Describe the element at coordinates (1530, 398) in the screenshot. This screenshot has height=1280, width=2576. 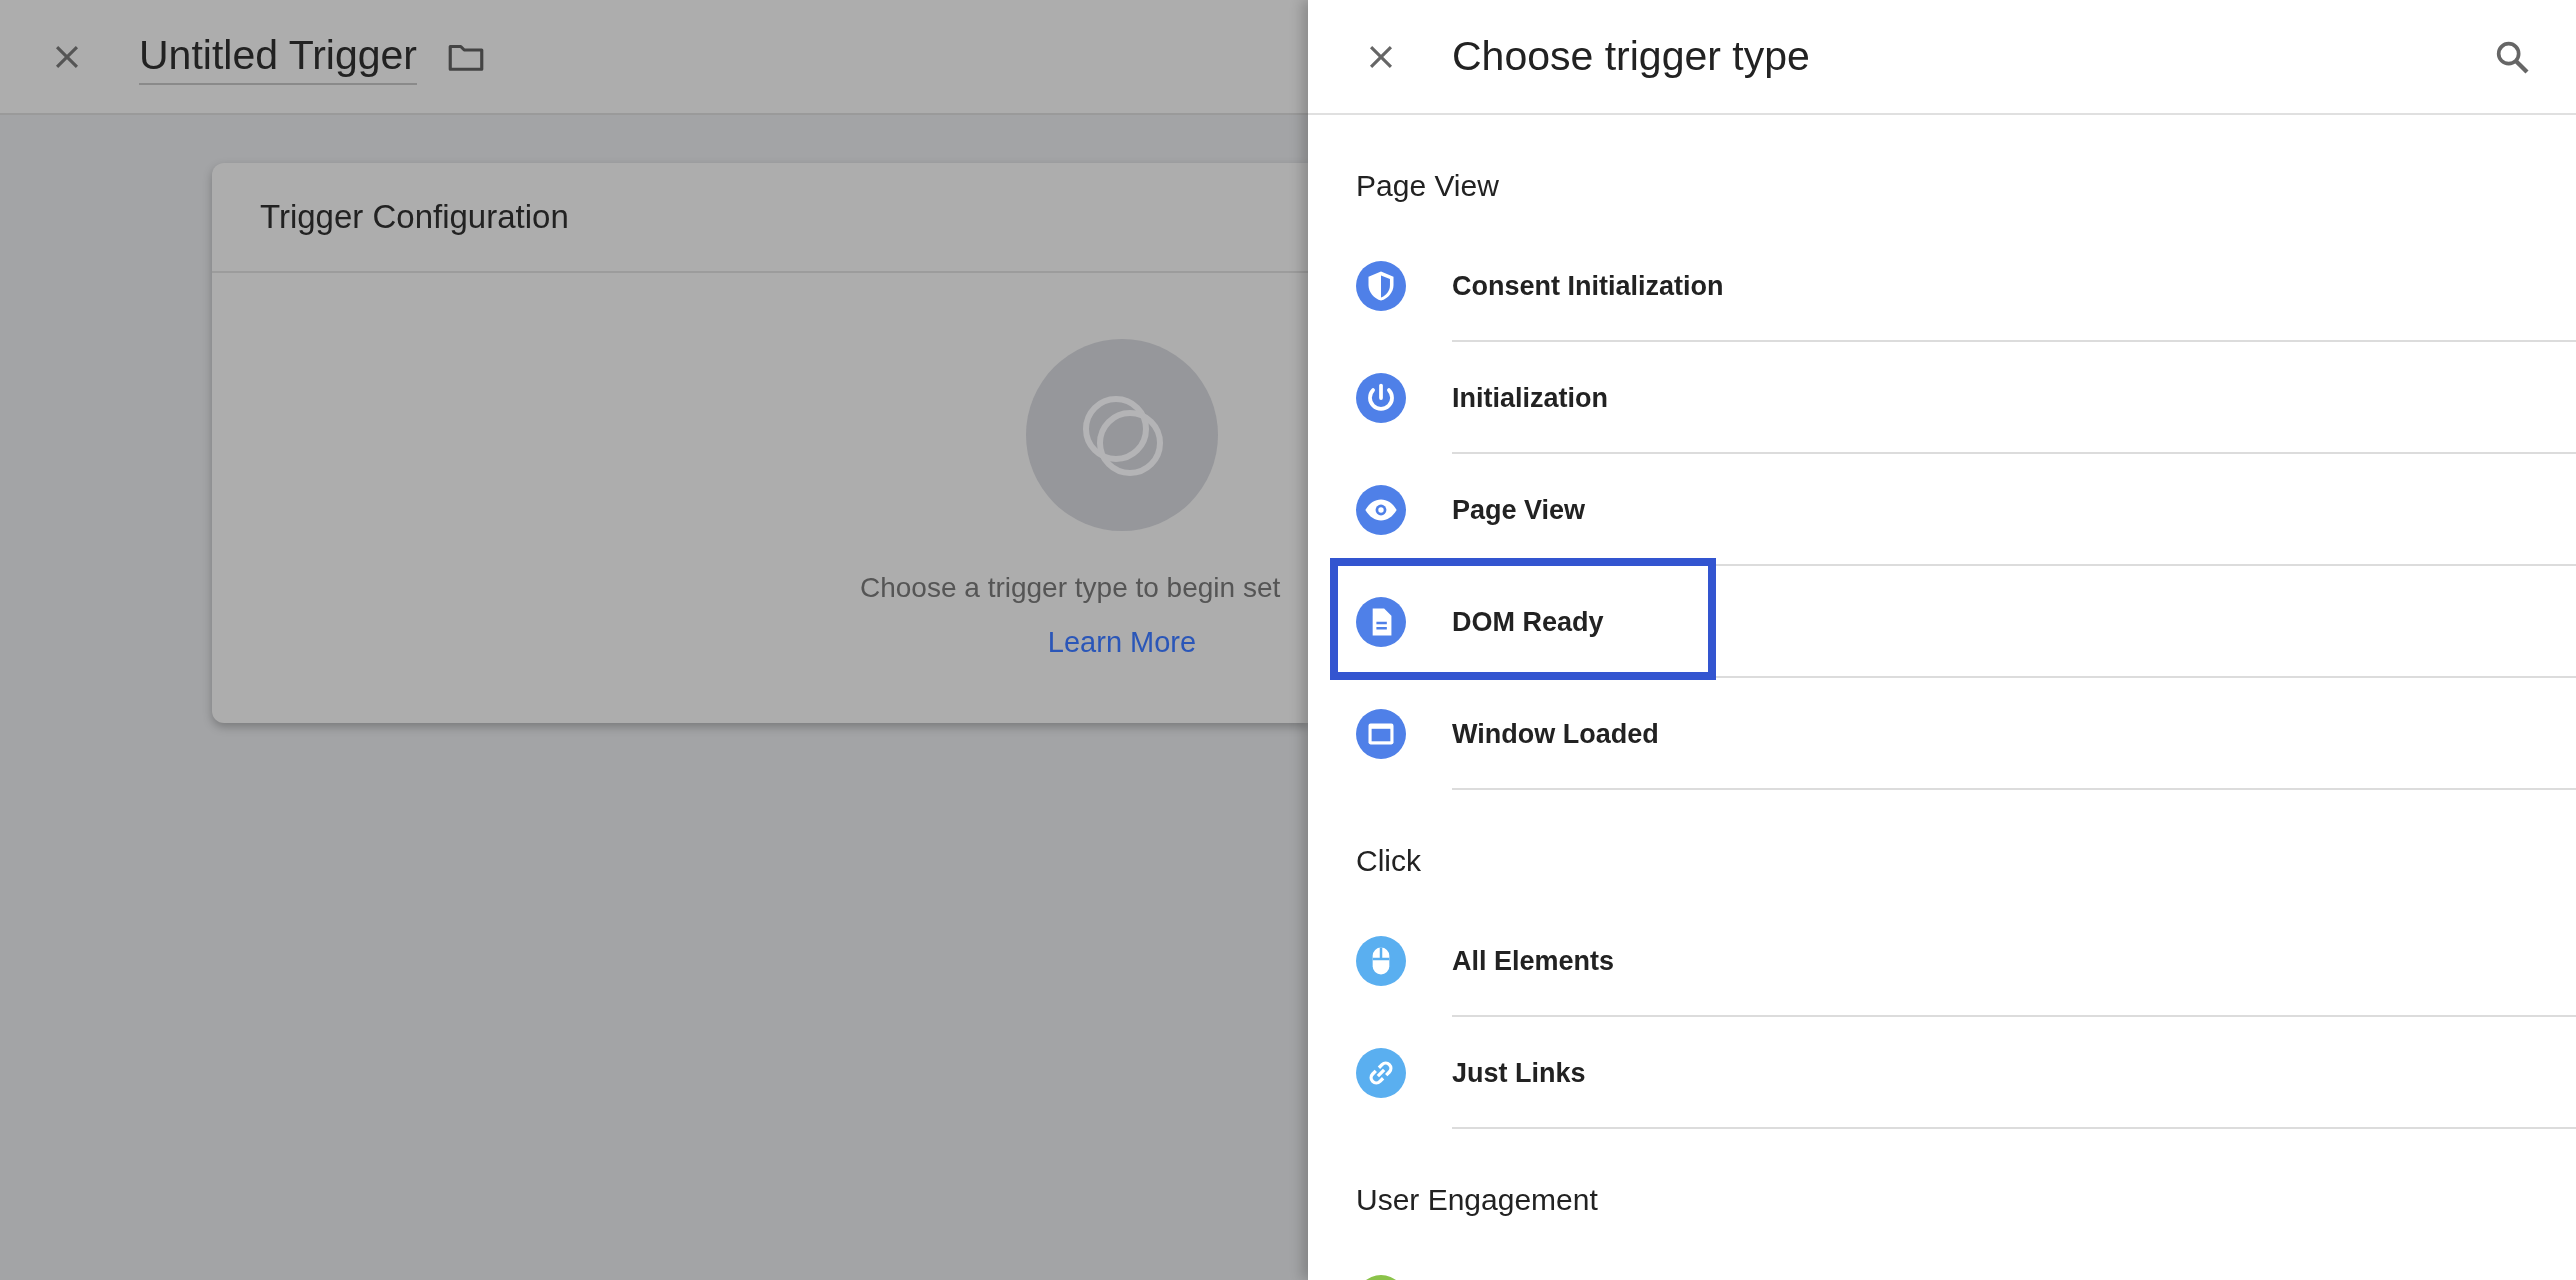
I see `trigger-type-item: Initialization` at that location.